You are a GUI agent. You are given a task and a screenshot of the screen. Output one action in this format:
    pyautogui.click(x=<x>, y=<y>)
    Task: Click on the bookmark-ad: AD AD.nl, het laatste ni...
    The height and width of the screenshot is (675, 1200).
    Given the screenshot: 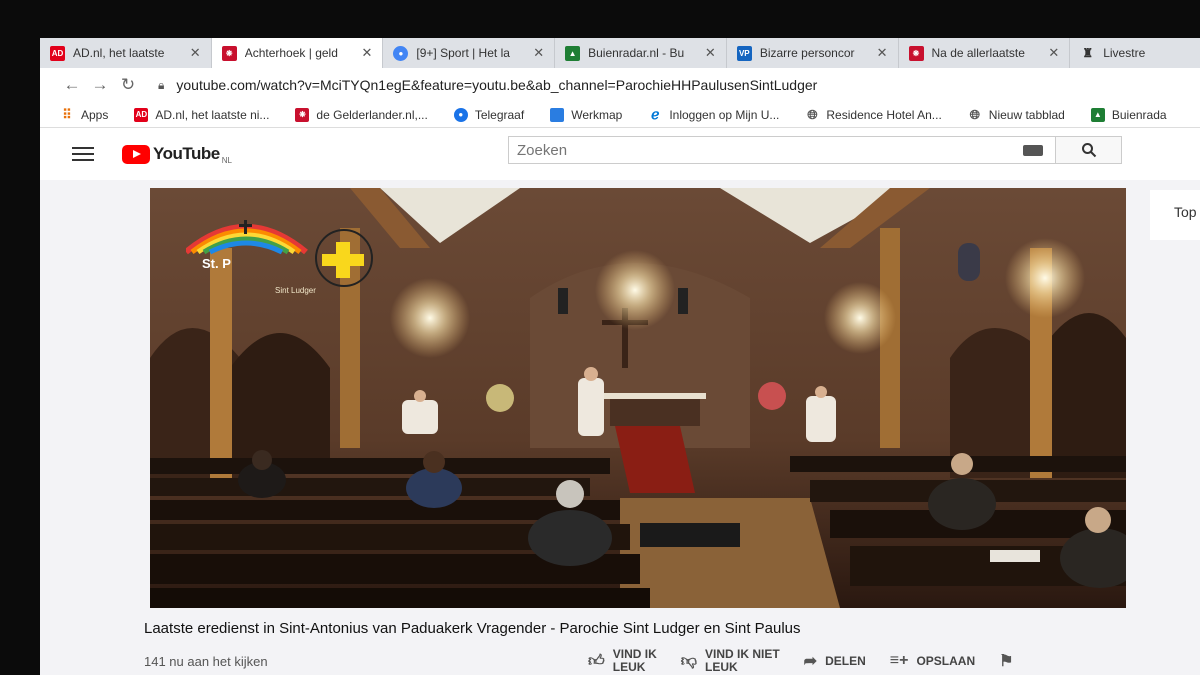 What is the action you would take?
    pyautogui.click(x=202, y=114)
    